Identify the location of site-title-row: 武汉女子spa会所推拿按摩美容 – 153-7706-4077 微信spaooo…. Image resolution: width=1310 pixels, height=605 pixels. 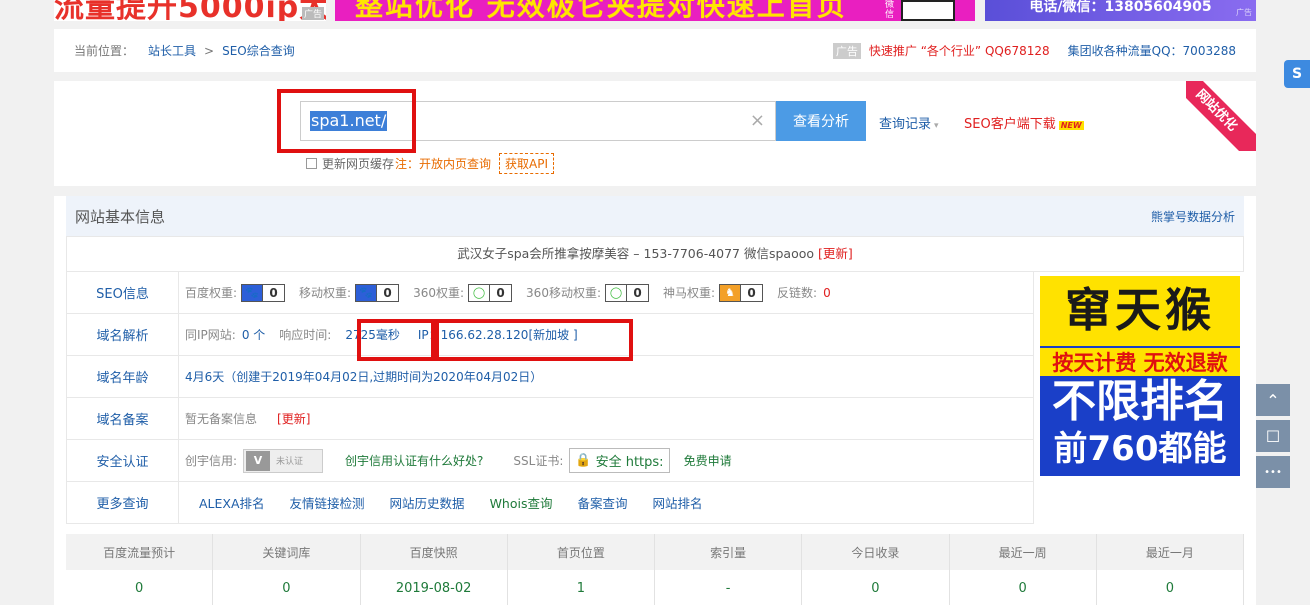
(655, 254).